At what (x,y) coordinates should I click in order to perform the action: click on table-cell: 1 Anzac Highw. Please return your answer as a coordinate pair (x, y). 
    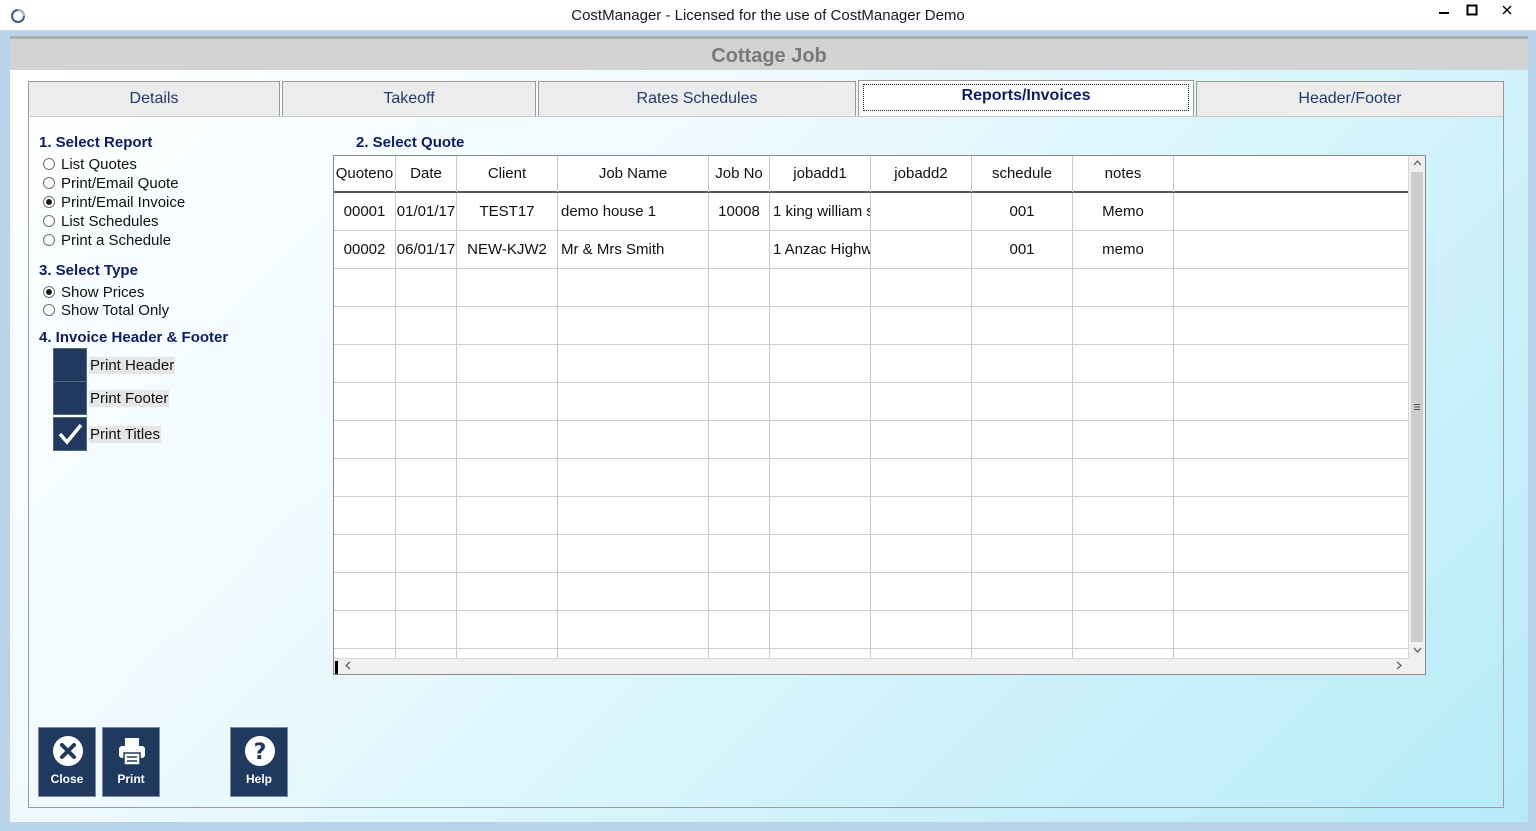
    Looking at the image, I should click on (820, 249).